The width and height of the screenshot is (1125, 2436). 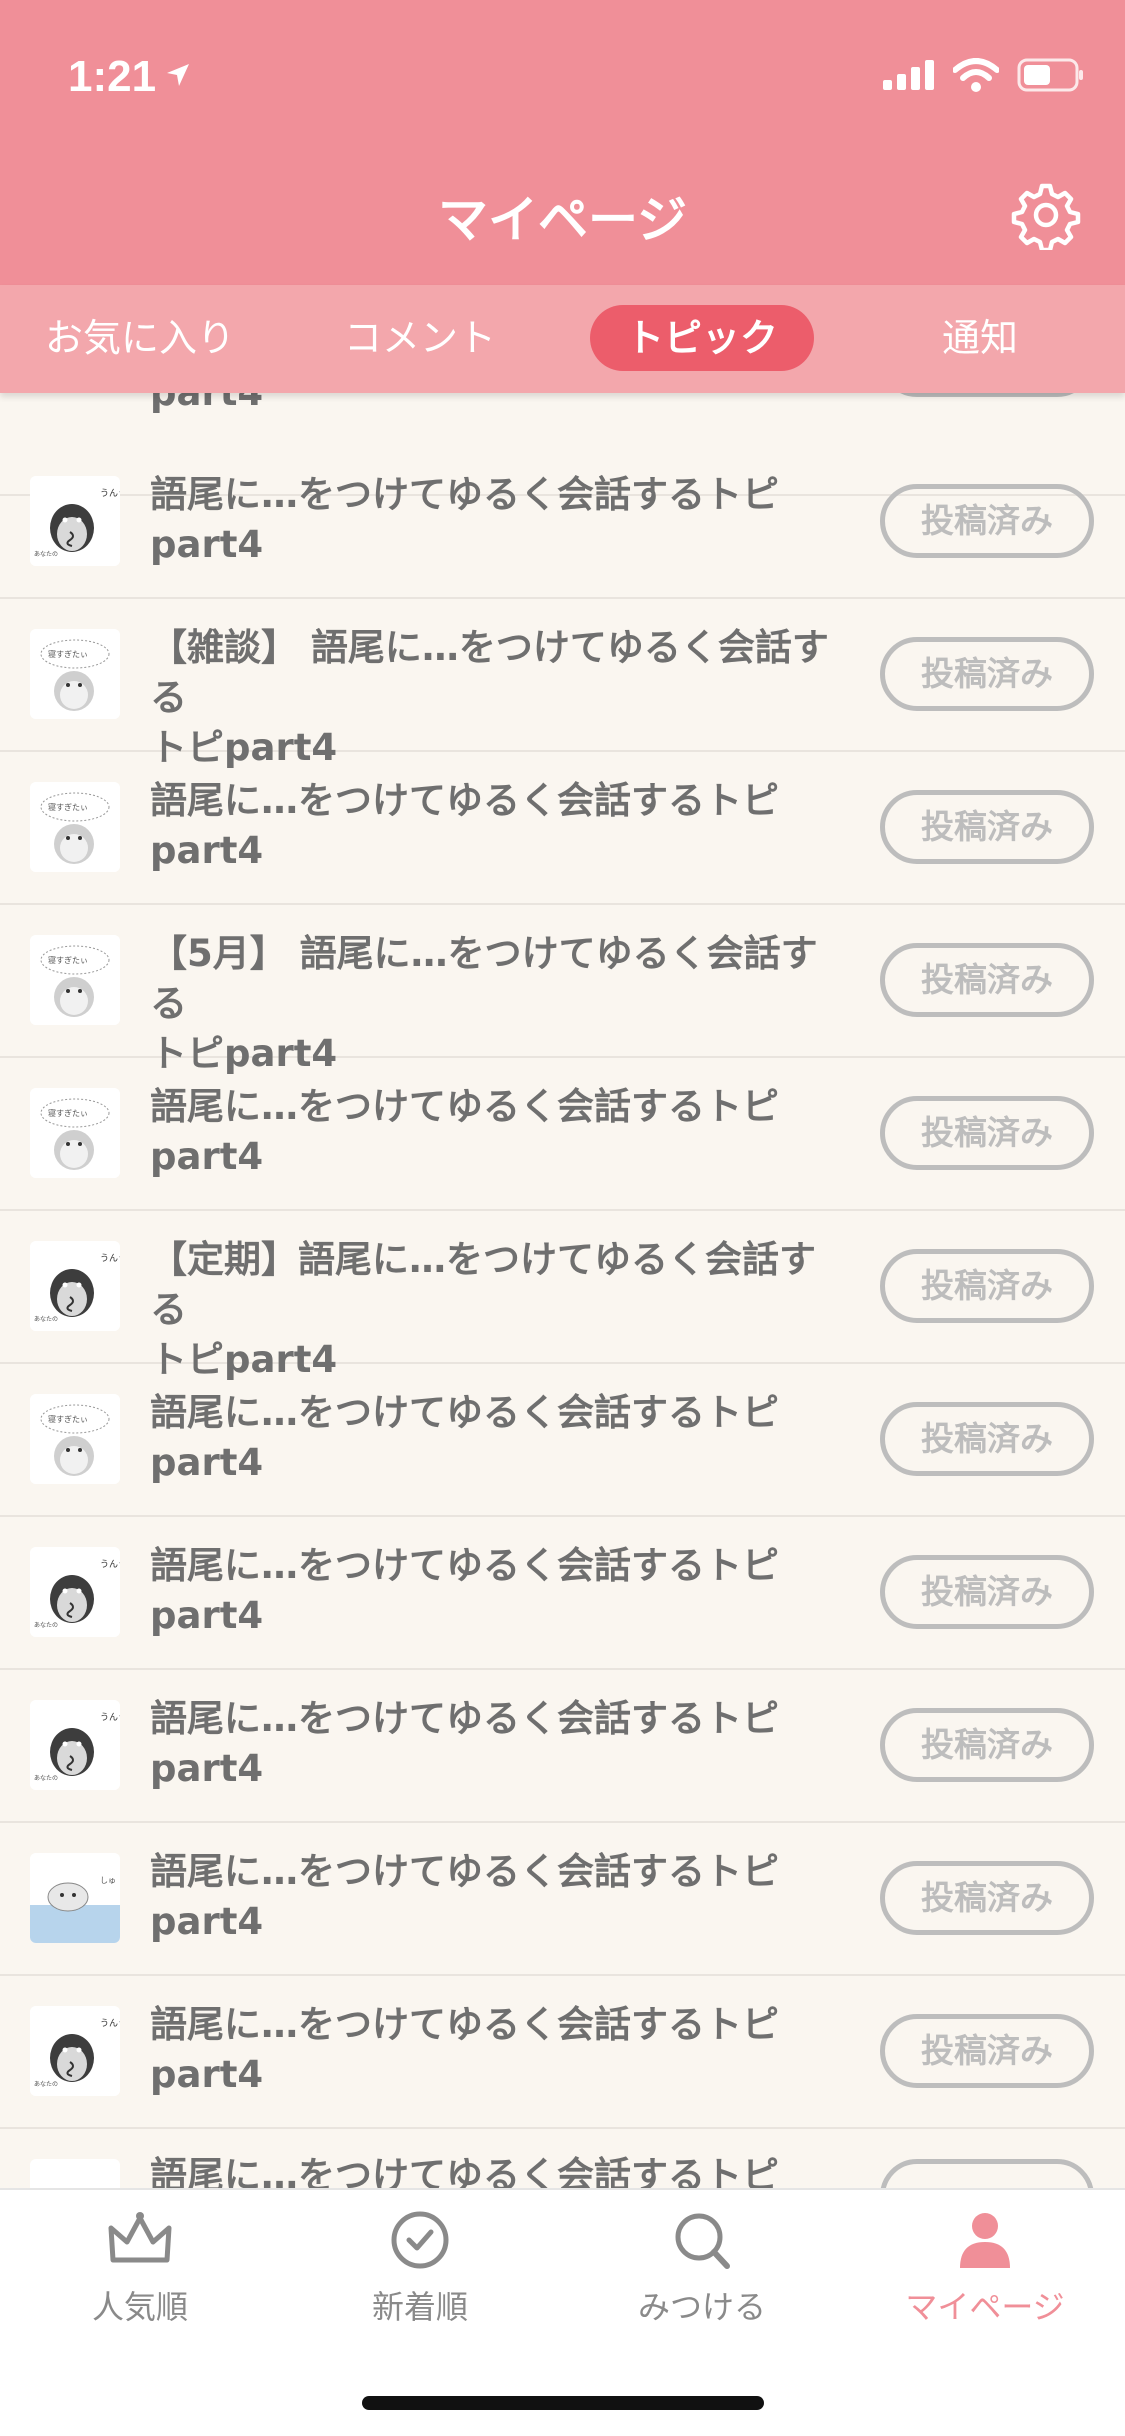 I want to click on clock-icon, so click(x=420, y=2240).